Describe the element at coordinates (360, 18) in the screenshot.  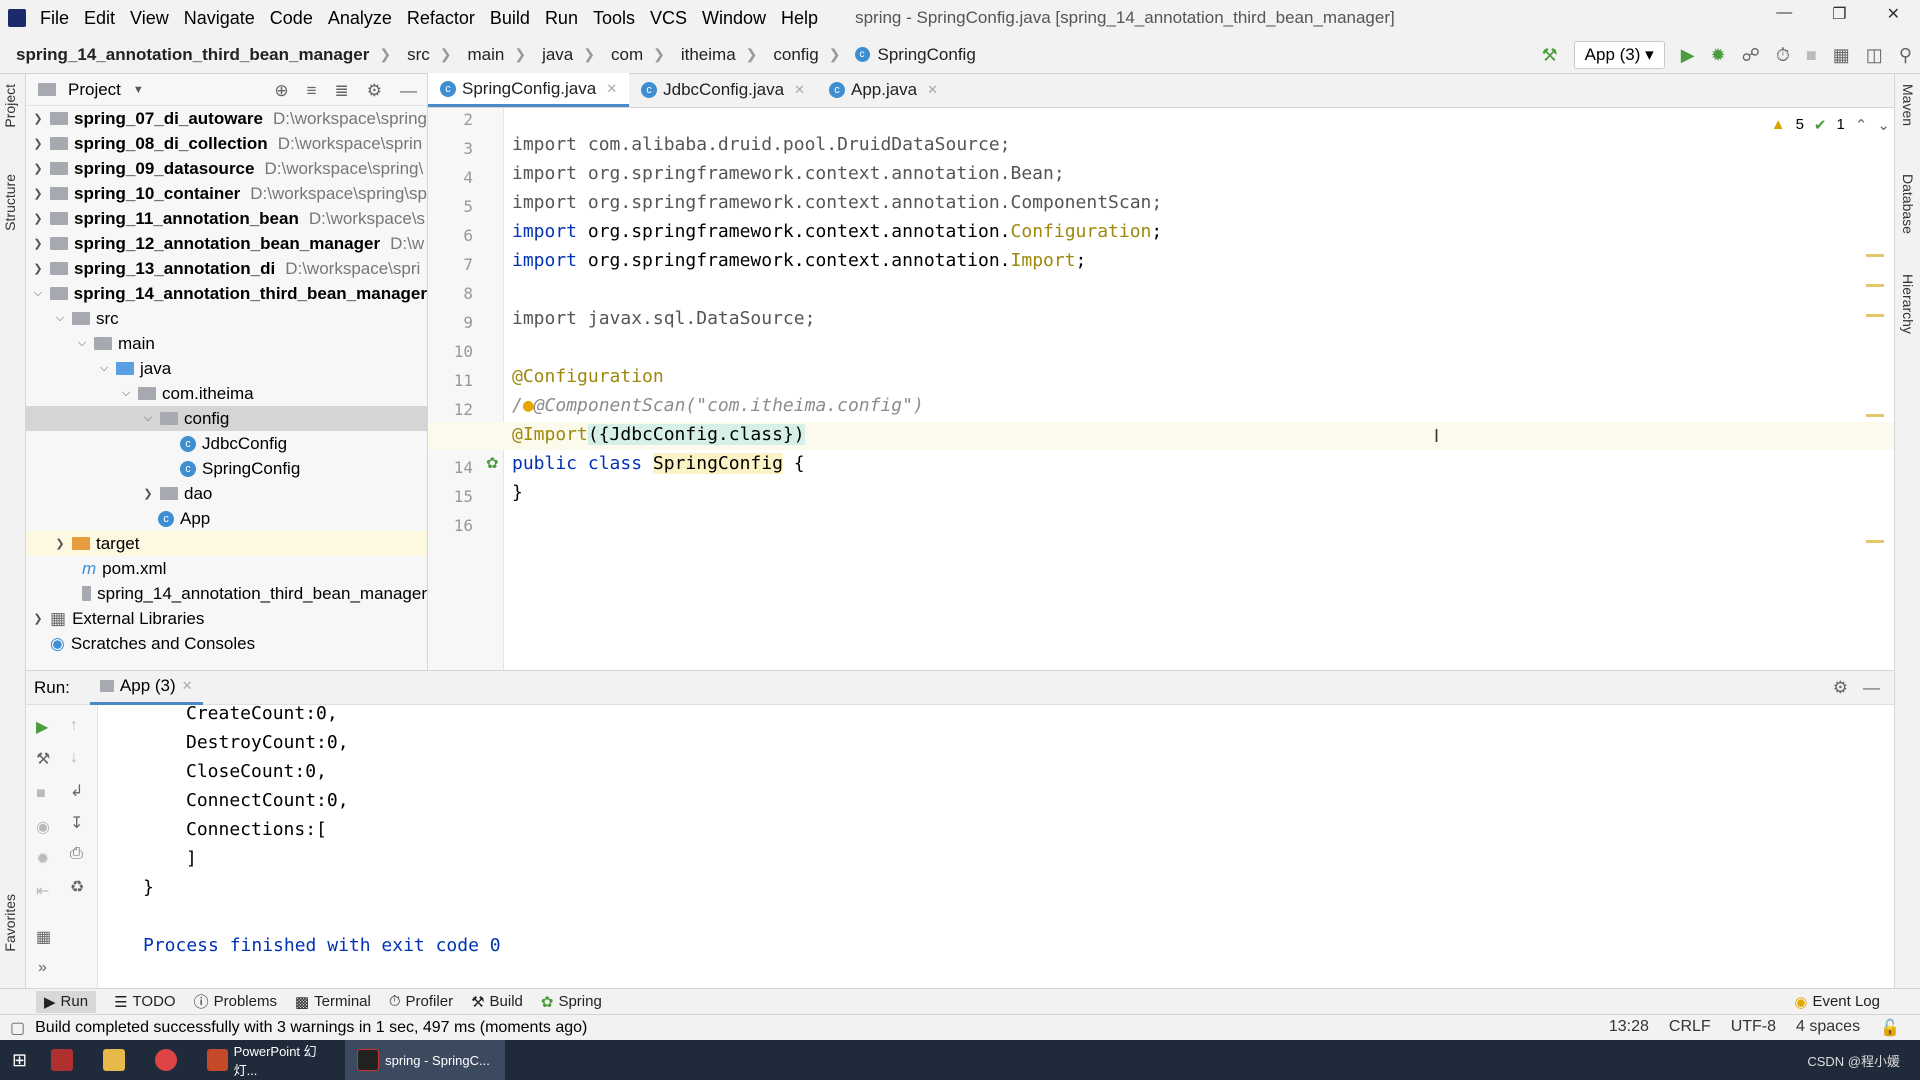
I see `menu-analyze: Analyze` at that location.